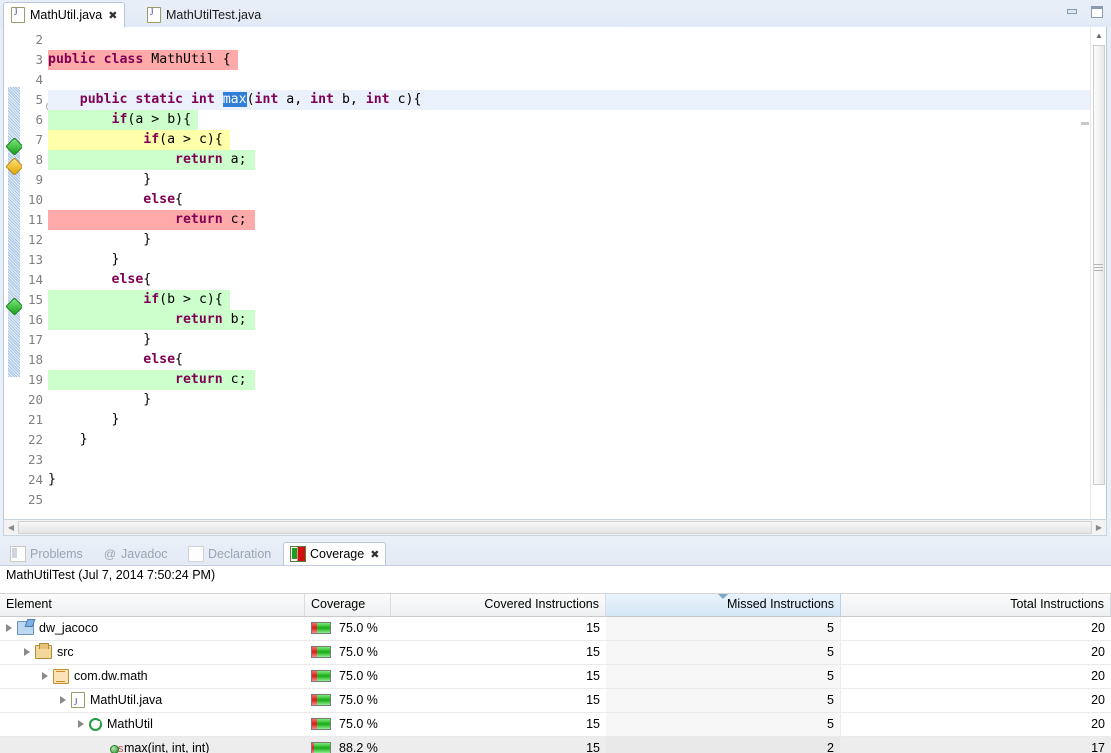 This screenshot has width=1111, height=753. Describe the element at coordinates (152, 652) in the screenshot. I see `cell-element: src` at that location.